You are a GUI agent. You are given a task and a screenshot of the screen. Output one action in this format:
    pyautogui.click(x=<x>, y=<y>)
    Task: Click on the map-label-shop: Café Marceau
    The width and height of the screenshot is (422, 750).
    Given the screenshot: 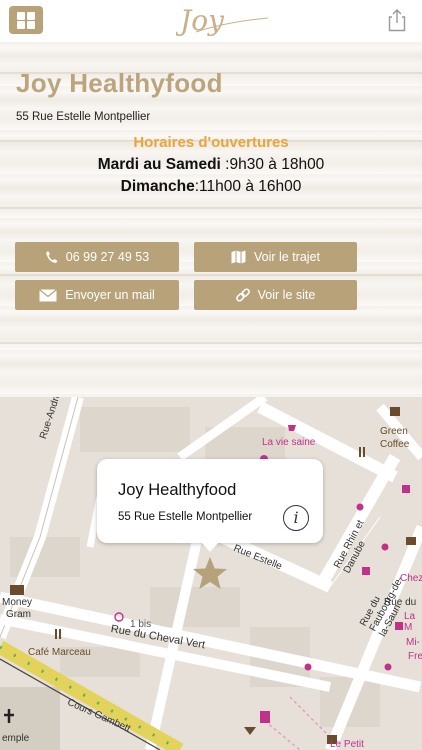 What is the action you would take?
    pyautogui.click(x=59, y=652)
    